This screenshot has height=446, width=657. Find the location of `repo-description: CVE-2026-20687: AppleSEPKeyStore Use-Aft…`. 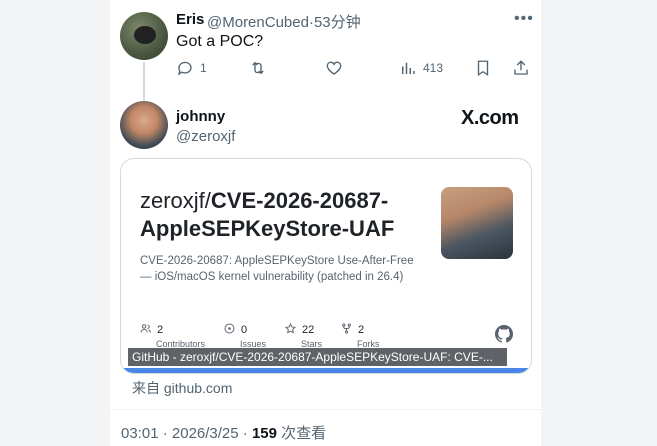

repo-description: CVE-2026-20687: AppleSEPKeyStore Use-Aft… is located at coordinates (277, 269).